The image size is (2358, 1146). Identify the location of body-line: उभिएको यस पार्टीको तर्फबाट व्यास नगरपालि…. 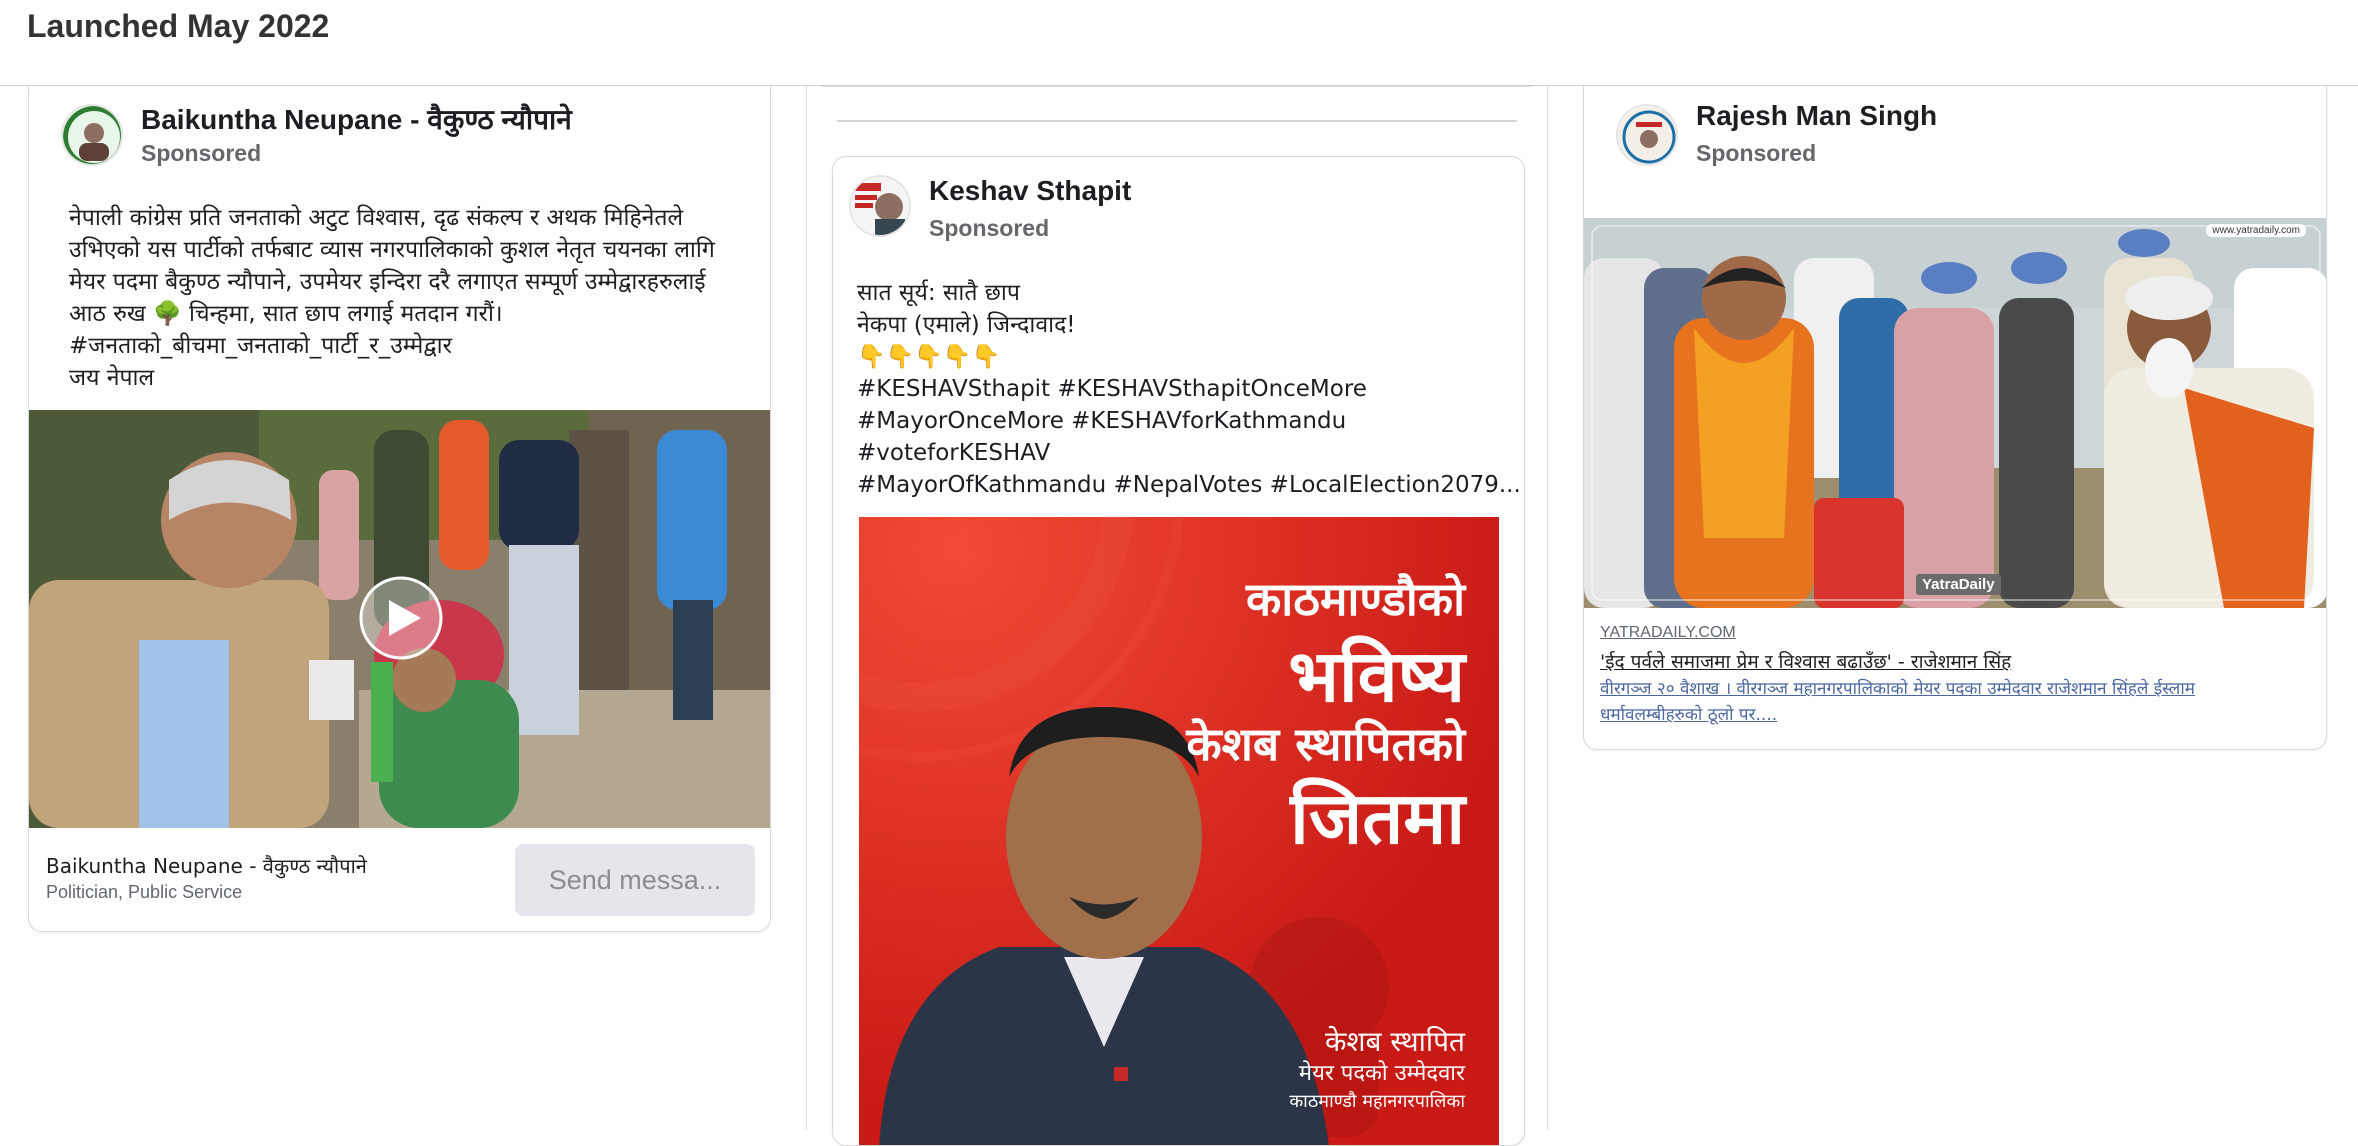
(409, 250).